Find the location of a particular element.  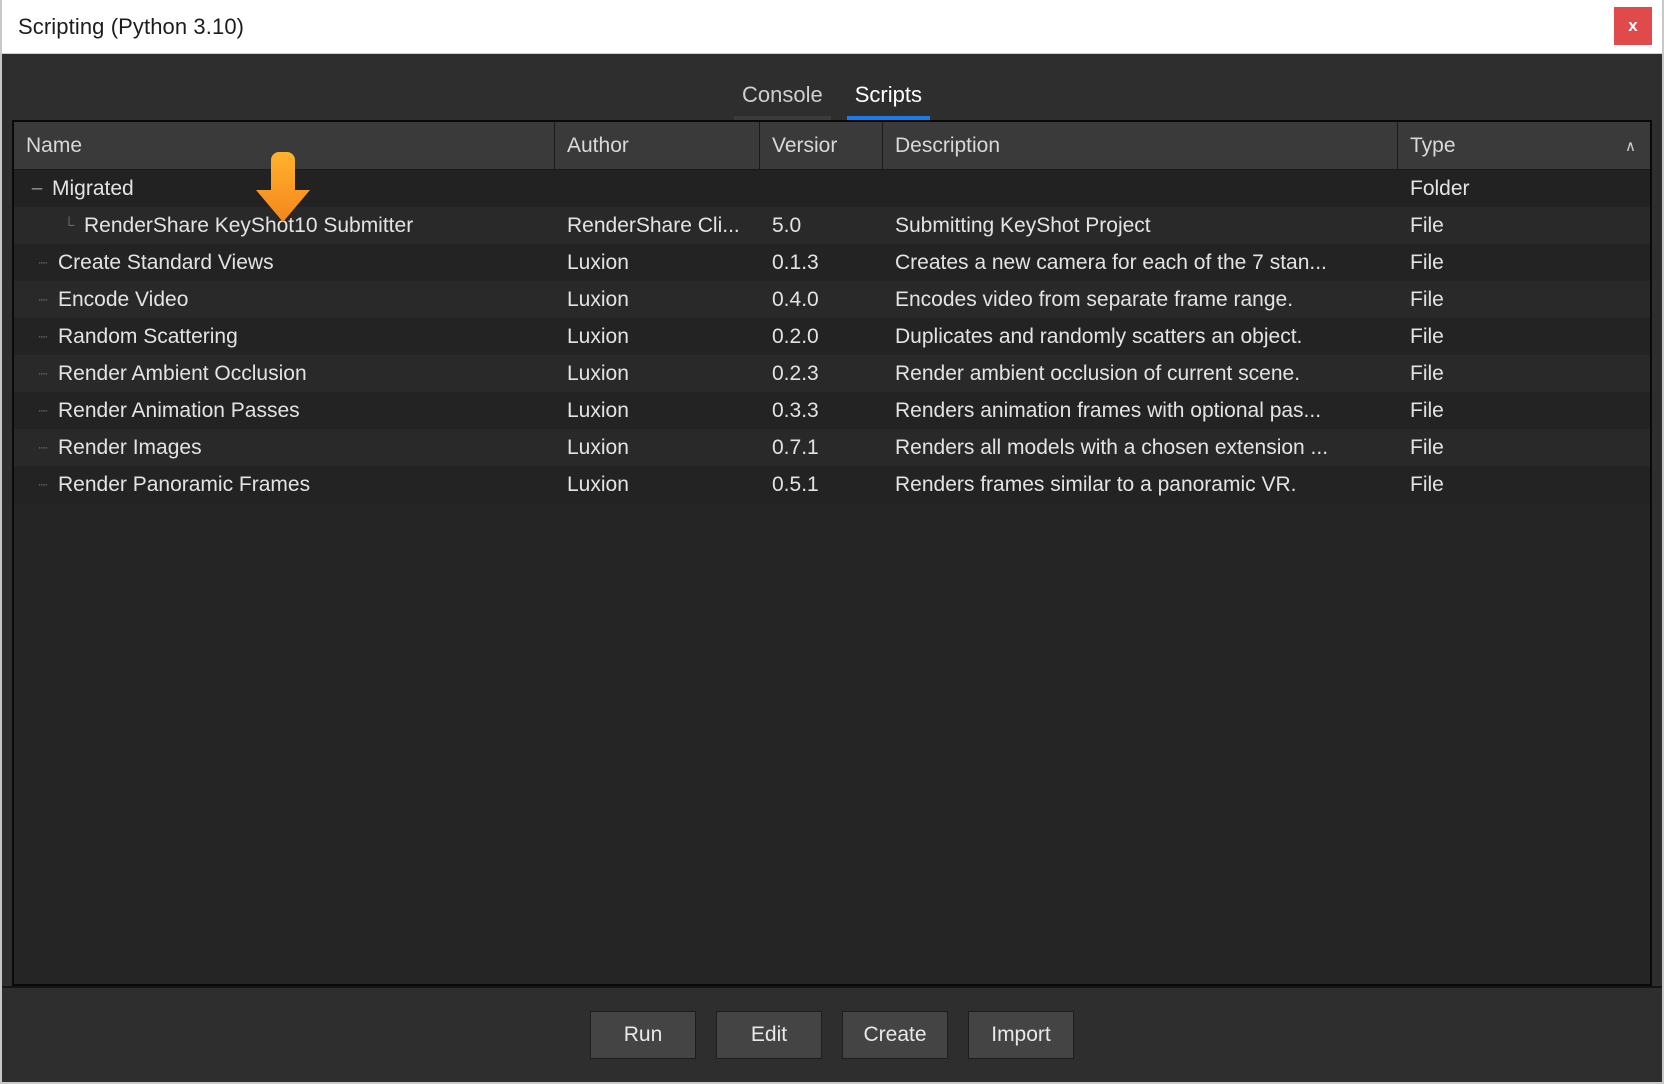

cell-author is located at coordinates (657, 188).